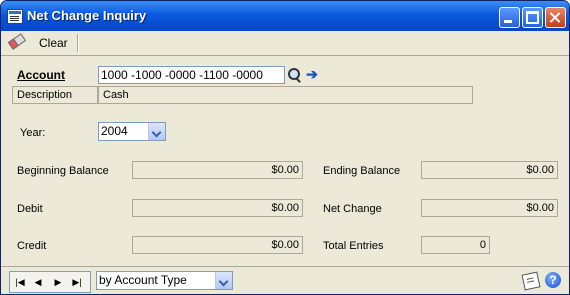 The height and width of the screenshot is (295, 570). Describe the element at coordinates (20, 282) in the screenshot. I see `first-record-button: |◀` at that location.